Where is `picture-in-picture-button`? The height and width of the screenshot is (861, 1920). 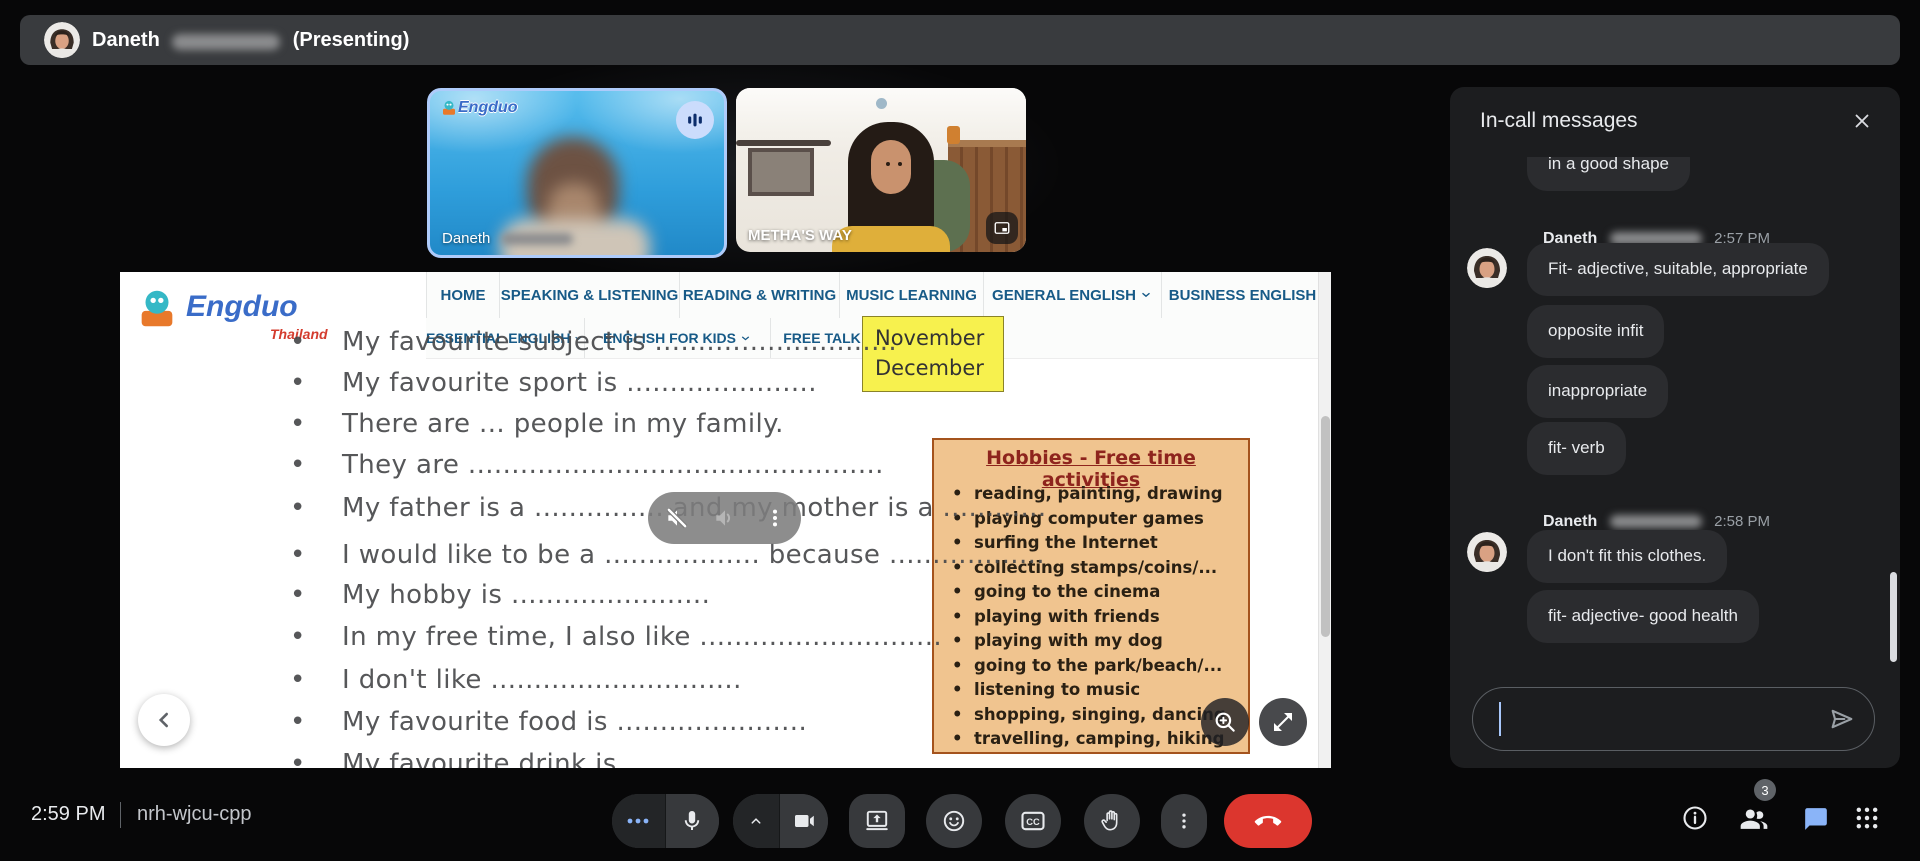 picture-in-picture-button is located at coordinates (1002, 228).